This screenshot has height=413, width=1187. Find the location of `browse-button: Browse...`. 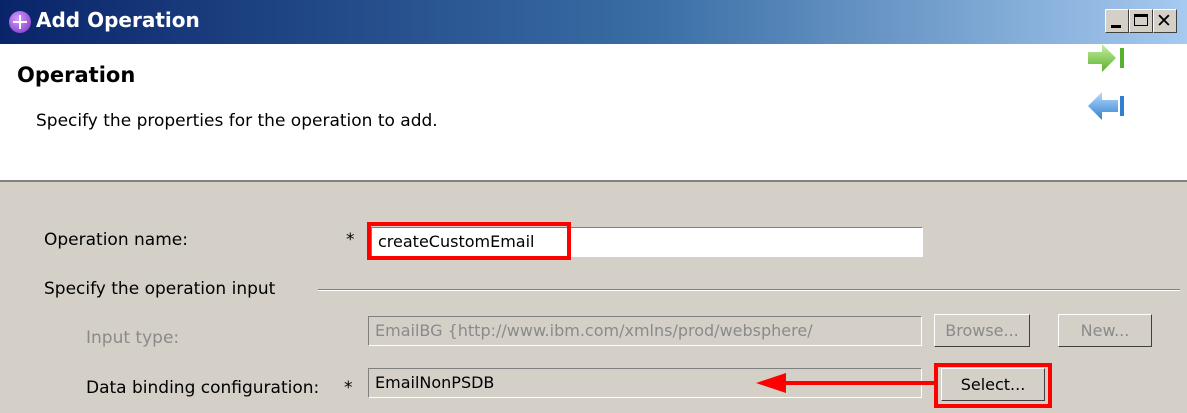

browse-button: Browse... is located at coordinates (982, 330).